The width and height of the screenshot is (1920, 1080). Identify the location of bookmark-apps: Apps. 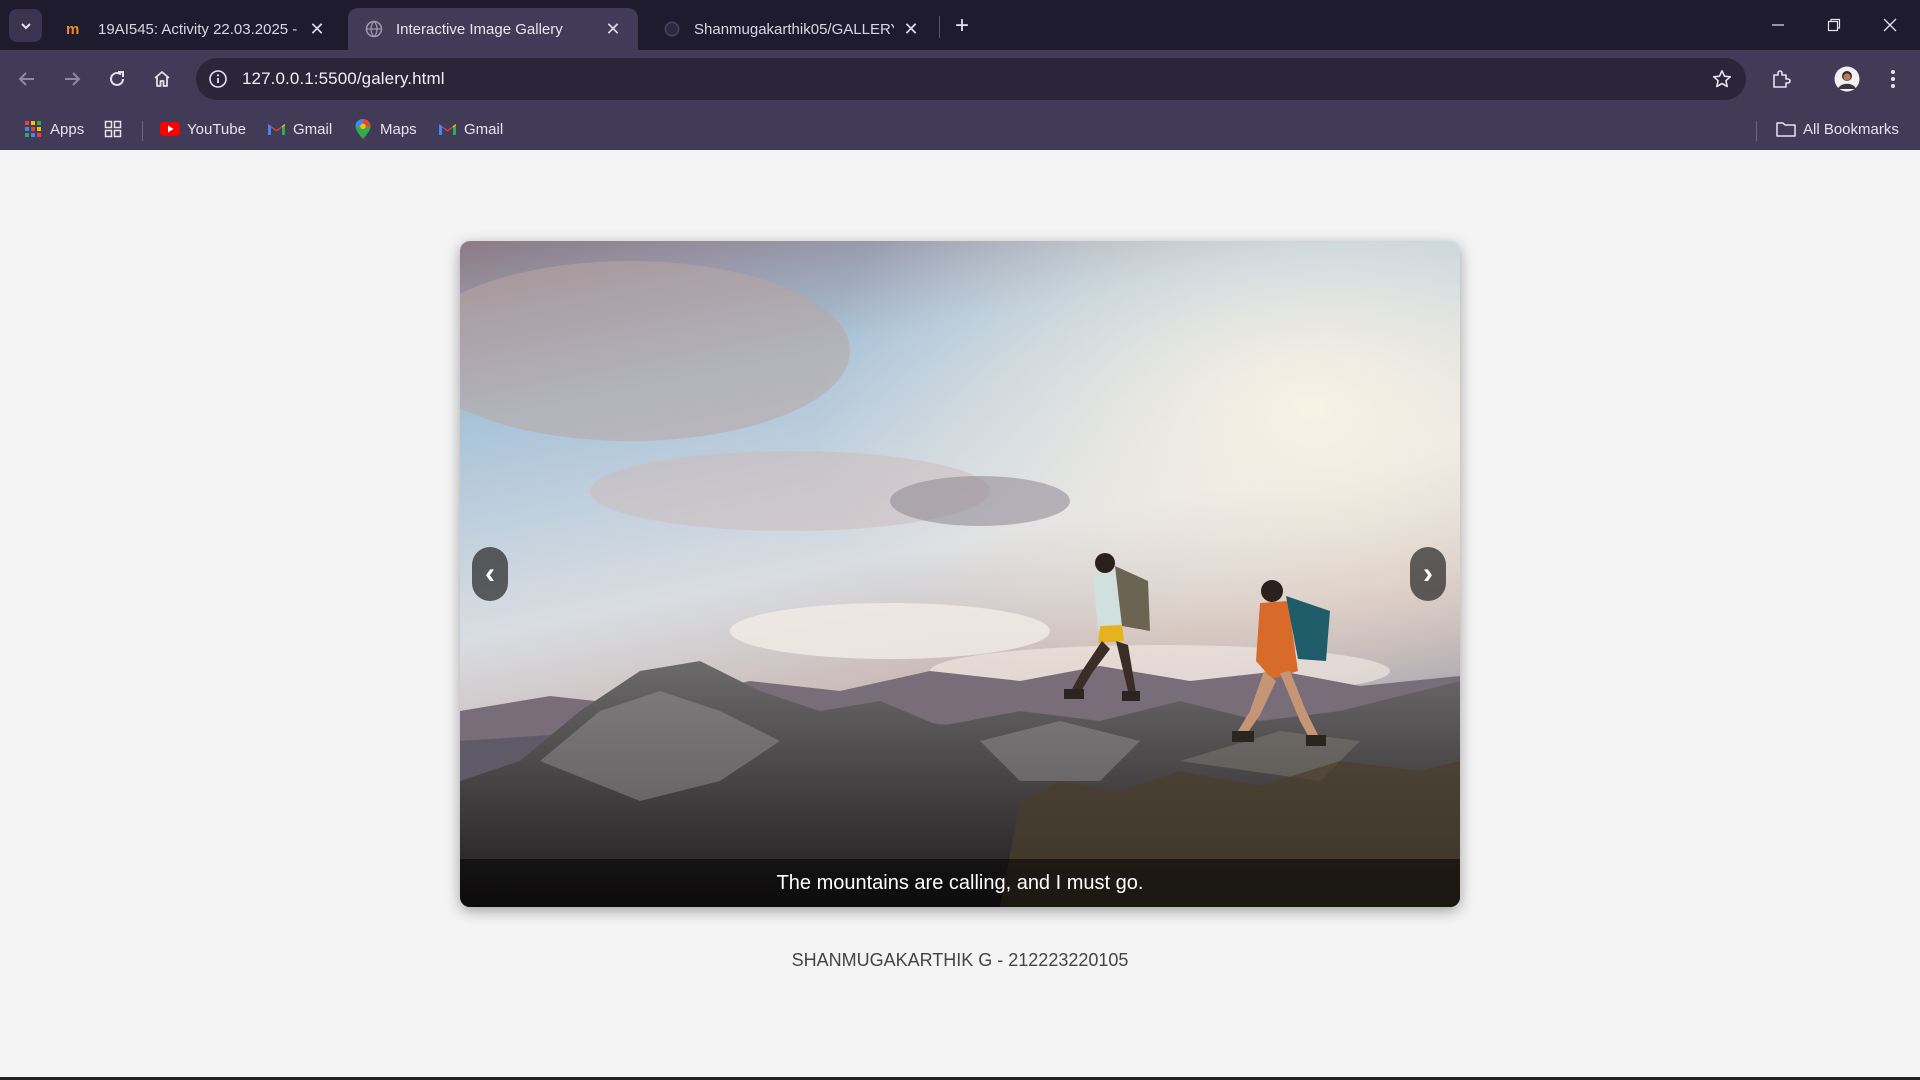
(53, 129).